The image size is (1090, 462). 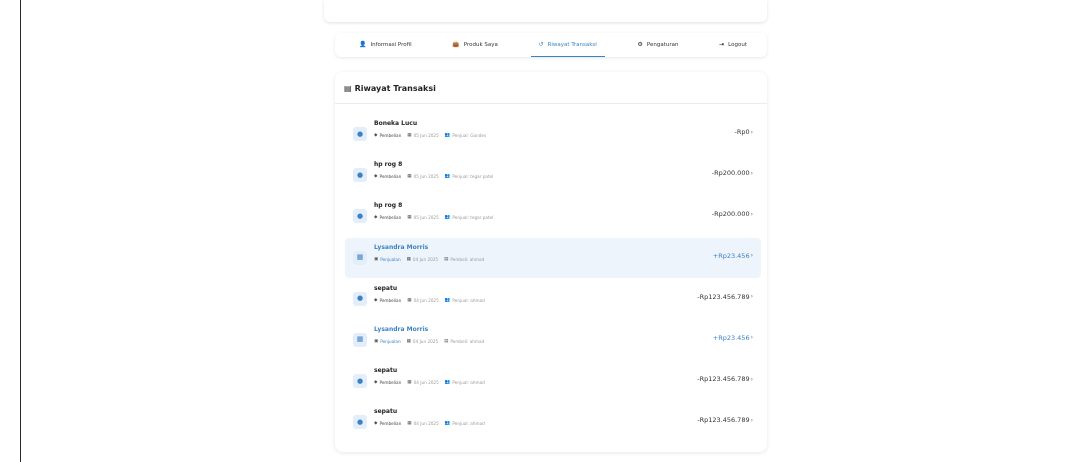 I want to click on transaction-party: ▤ Pembeli: ahmad, so click(x=464, y=259).